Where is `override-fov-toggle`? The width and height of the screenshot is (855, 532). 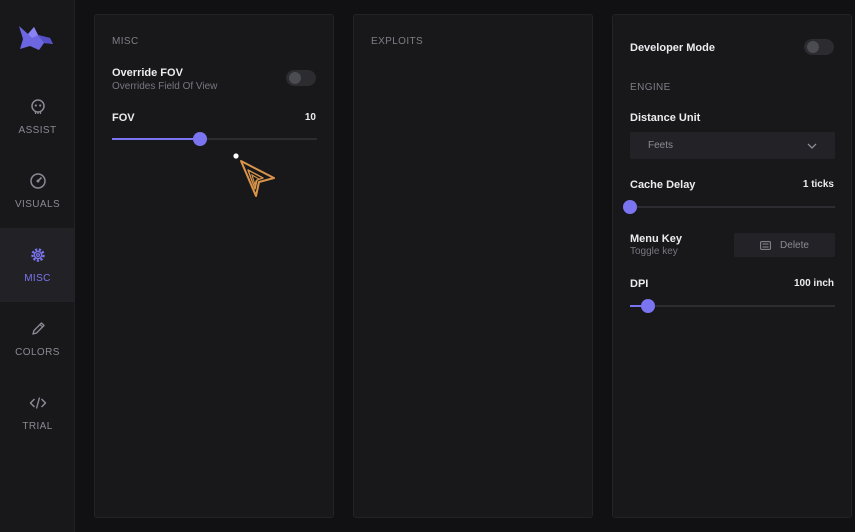
override-fov-toggle is located at coordinates (301, 78).